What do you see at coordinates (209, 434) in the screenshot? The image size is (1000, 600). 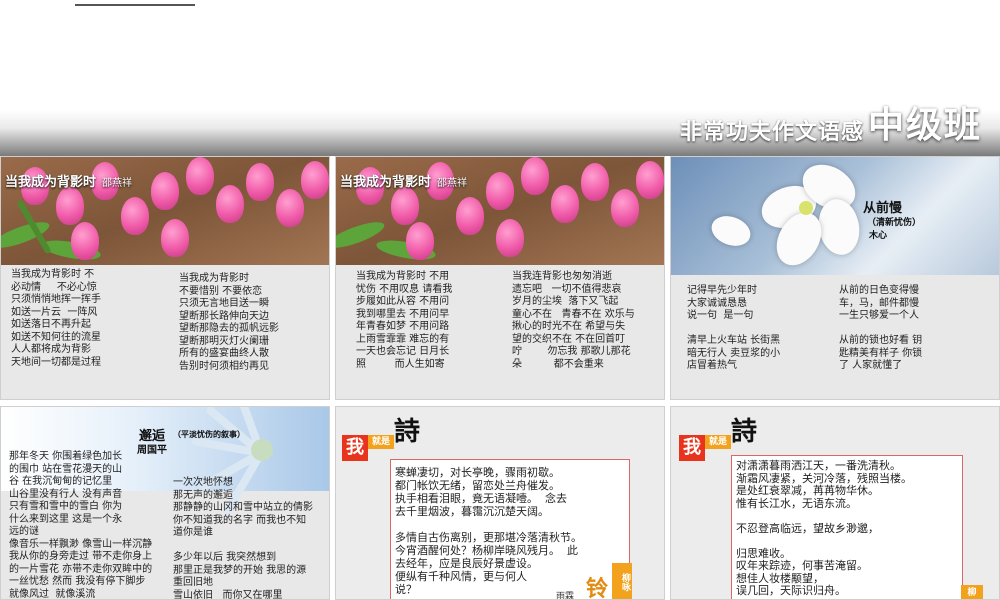 I see `poem-subtitle: （平淡忧伤的叙事）` at bounding box center [209, 434].